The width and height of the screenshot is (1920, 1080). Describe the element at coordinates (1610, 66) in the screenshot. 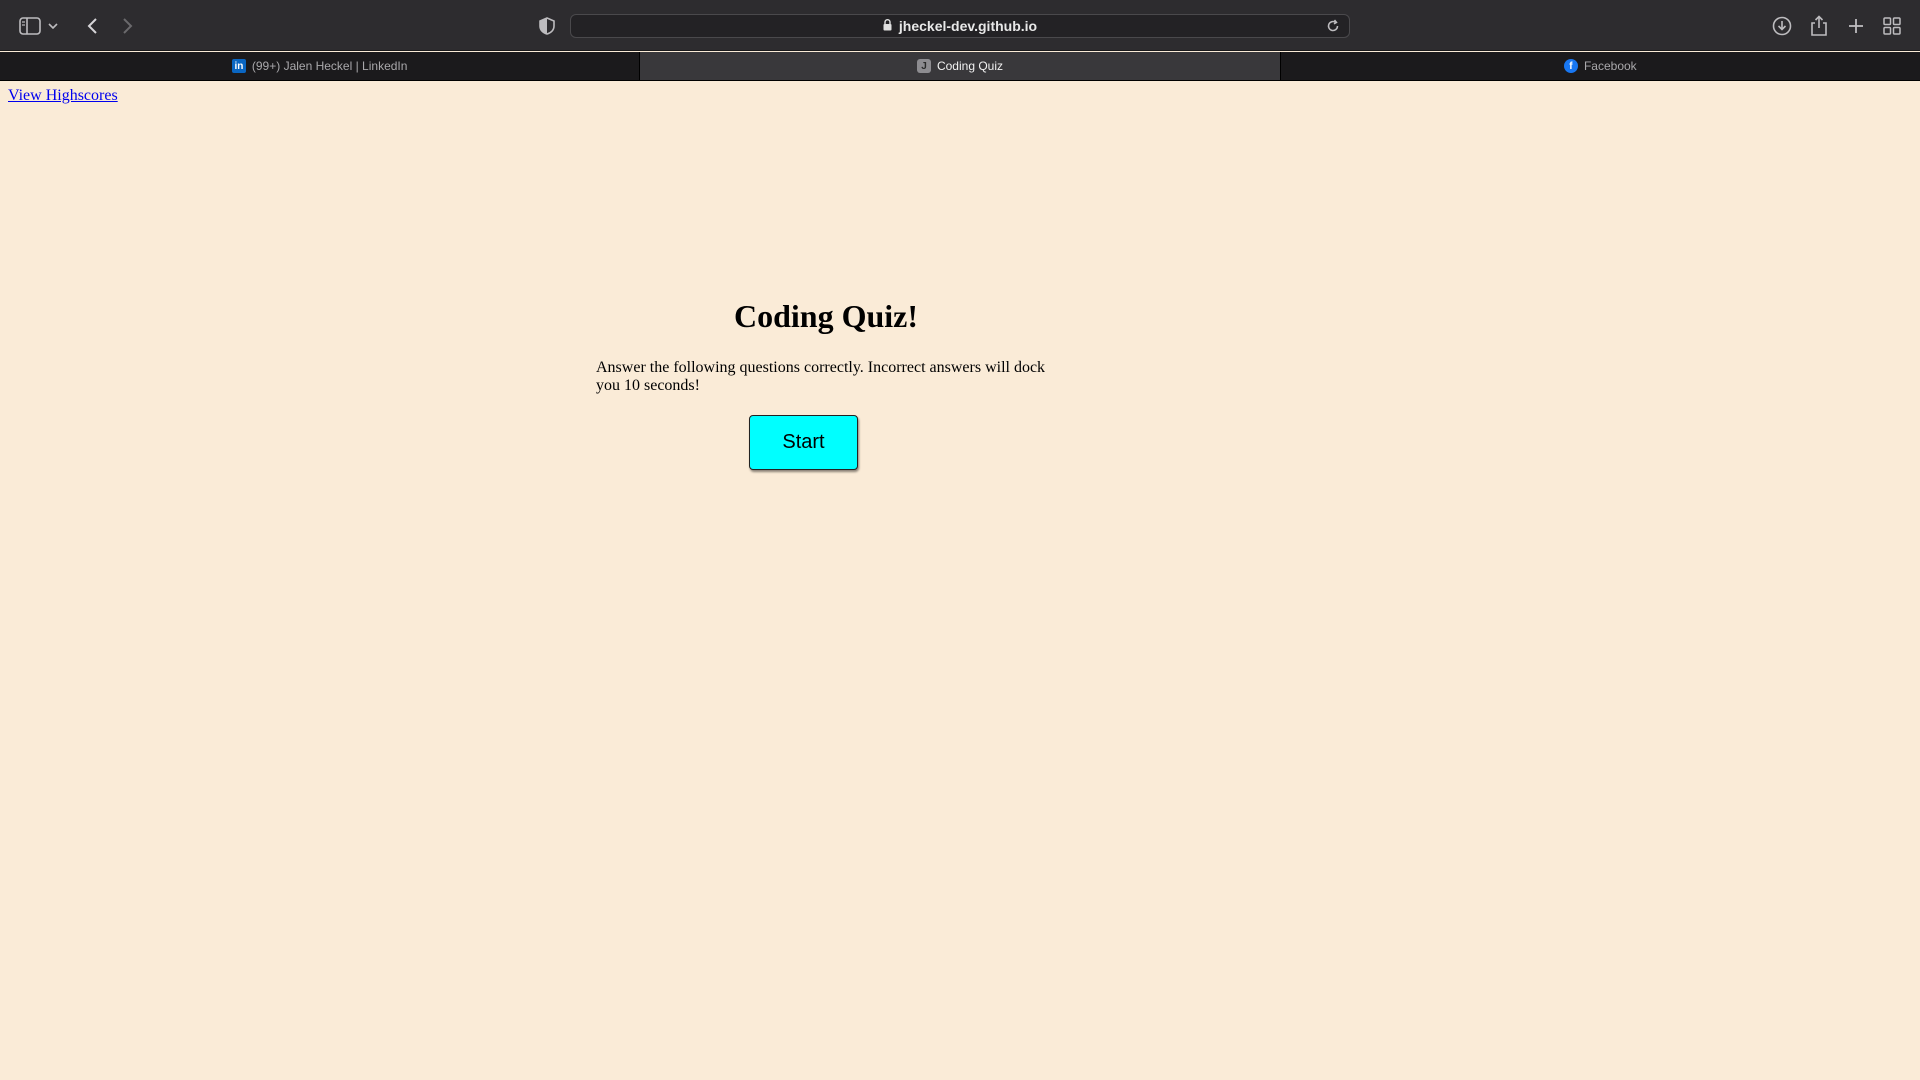

I see `tab-label: Facebook` at that location.